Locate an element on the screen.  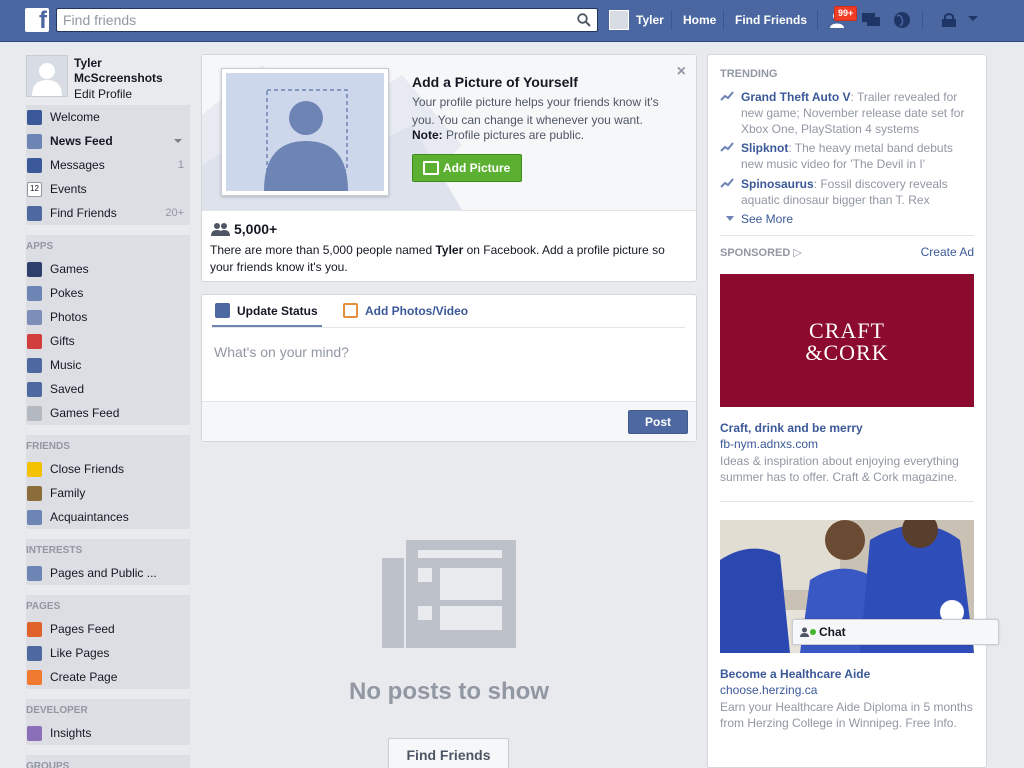
privacy-lock-icon is located at coordinates (950, 20).